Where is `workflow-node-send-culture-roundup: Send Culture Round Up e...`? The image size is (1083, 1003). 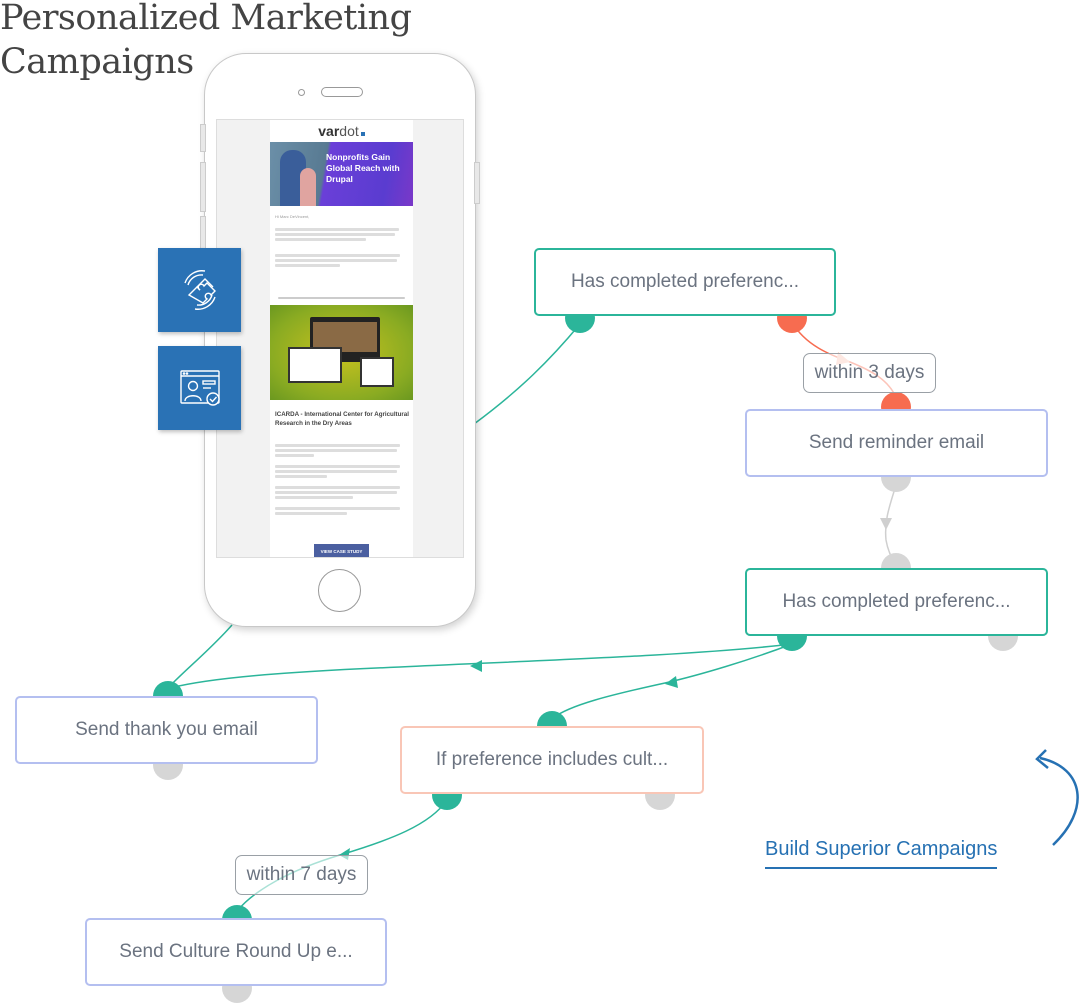
workflow-node-send-culture-roundup: Send Culture Round Up e... is located at coordinates (236, 952).